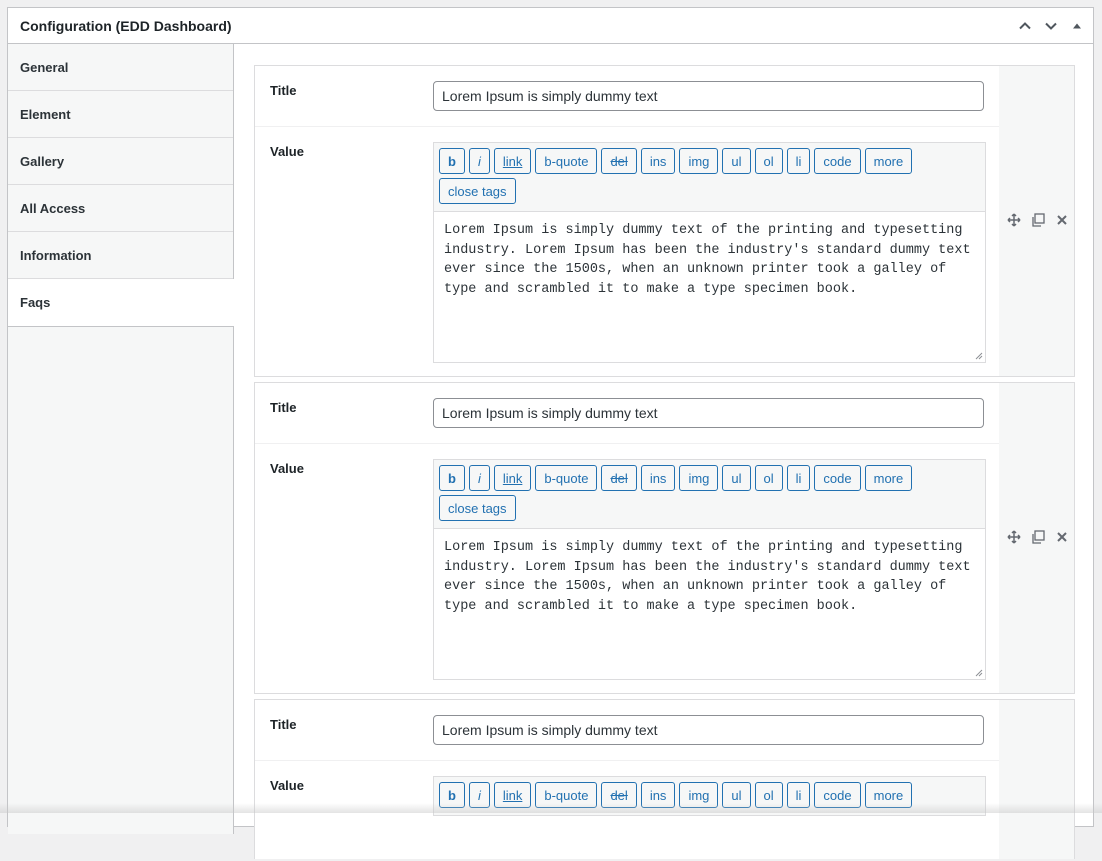  What do you see at coordinates (120, 67) in the screenshot?
I see `tab-general: General` at bounding box center [120, 67].